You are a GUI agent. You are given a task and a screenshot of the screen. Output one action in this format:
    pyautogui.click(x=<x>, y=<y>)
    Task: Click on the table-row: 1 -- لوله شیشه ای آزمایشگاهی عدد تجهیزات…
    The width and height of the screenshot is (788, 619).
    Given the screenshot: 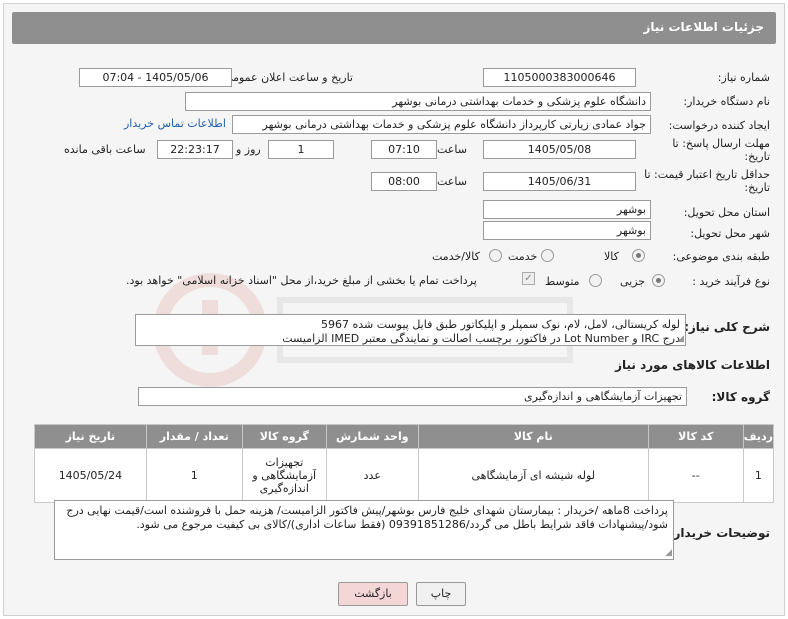 What is the action you would take?
    pyautogui.click(x=404, y=475)
    